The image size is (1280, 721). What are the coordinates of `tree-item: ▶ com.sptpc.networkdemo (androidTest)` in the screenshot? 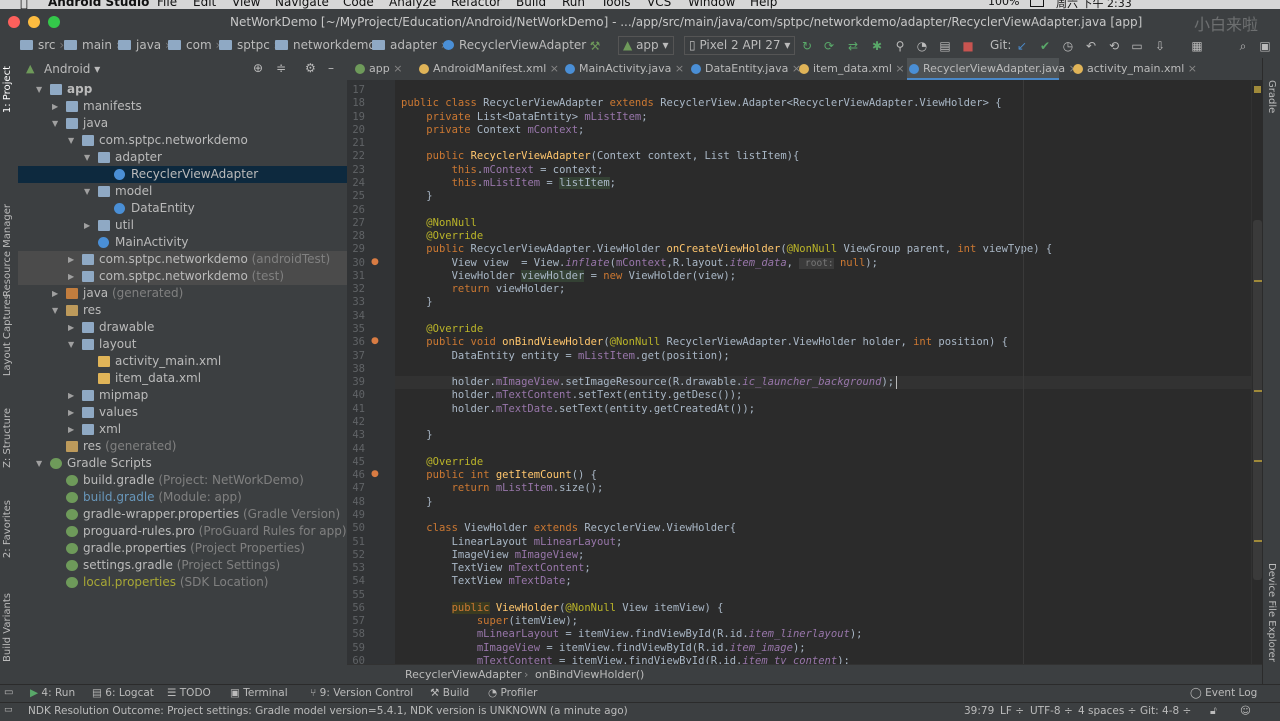 It's located at (182, 259).